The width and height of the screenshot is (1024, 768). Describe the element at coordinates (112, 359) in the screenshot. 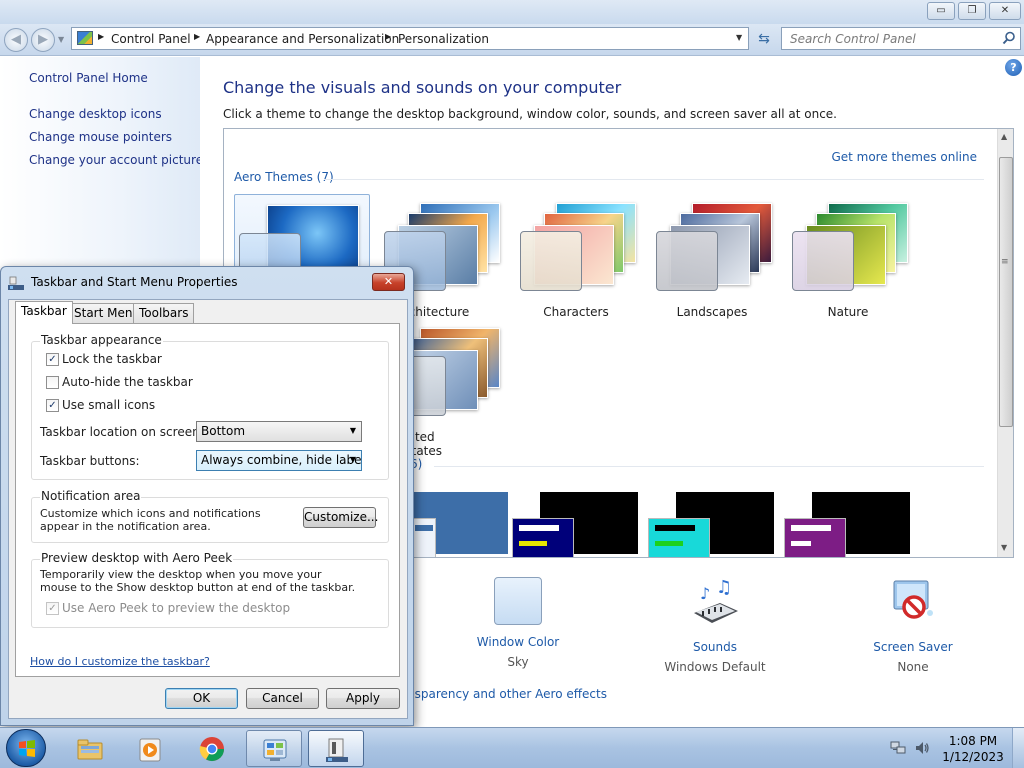

I see `lock-taskbar-label: Lock the taskbar` at that location.